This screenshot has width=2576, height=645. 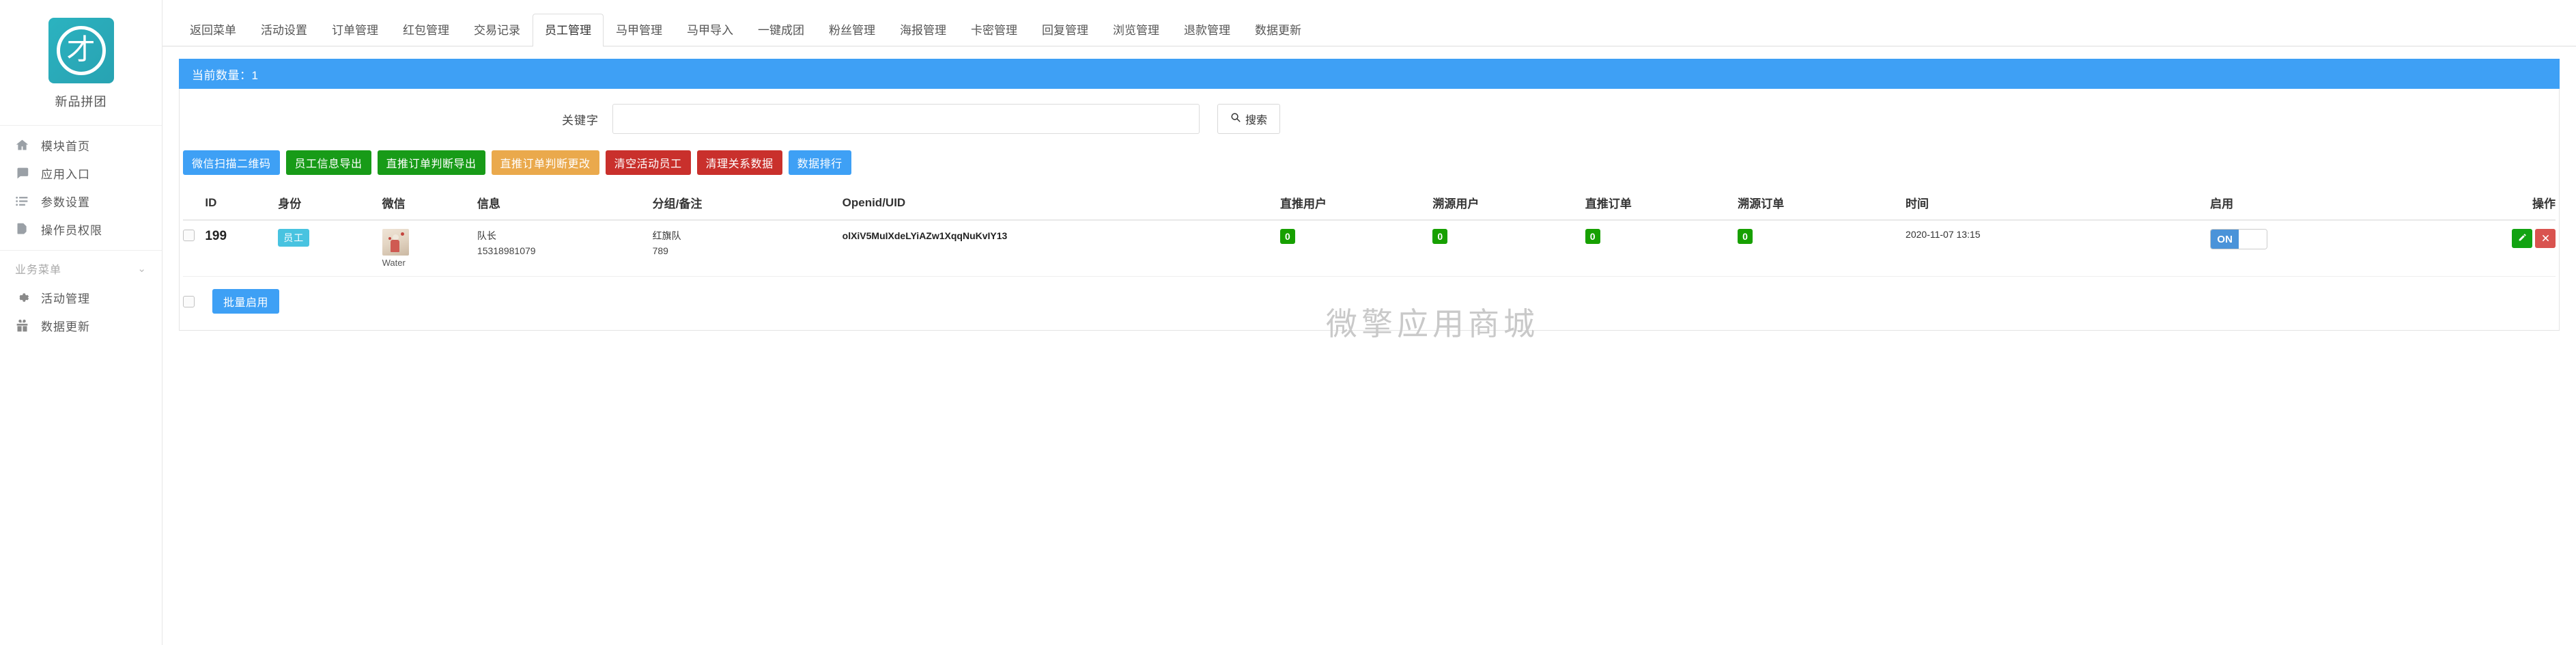 I want to click on close-icon, so click(x=2545, y=239).